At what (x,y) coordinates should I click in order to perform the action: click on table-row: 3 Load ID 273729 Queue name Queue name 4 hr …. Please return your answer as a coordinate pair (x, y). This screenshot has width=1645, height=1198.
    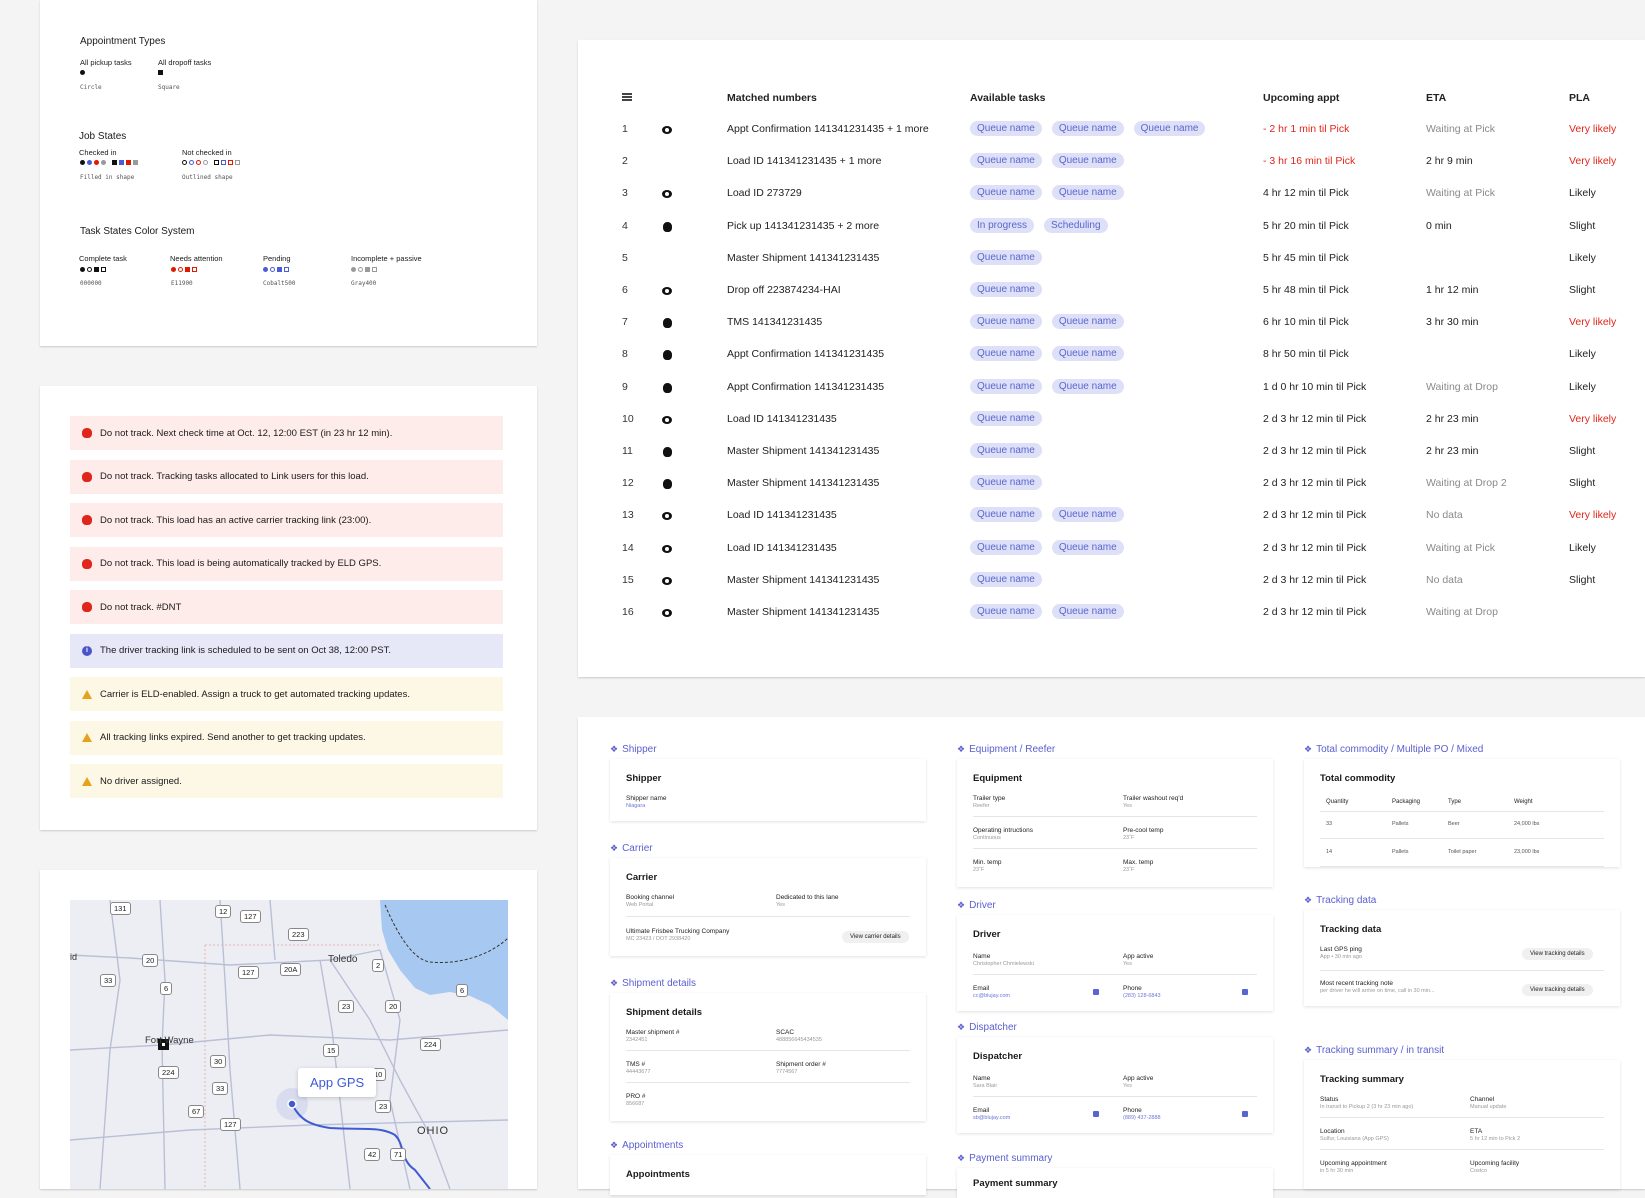
    Looking at the image, I should click on (1111, 194).